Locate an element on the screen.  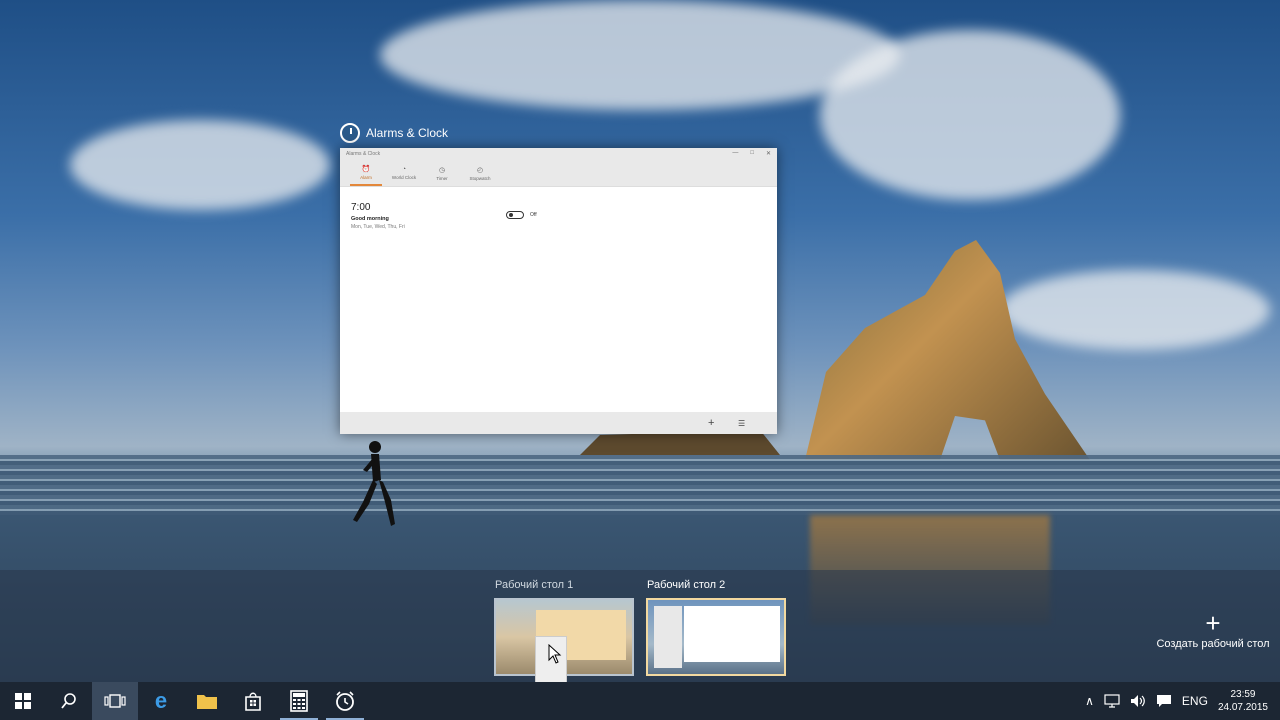
action-center-icon is located at coordinates (1164, 701).